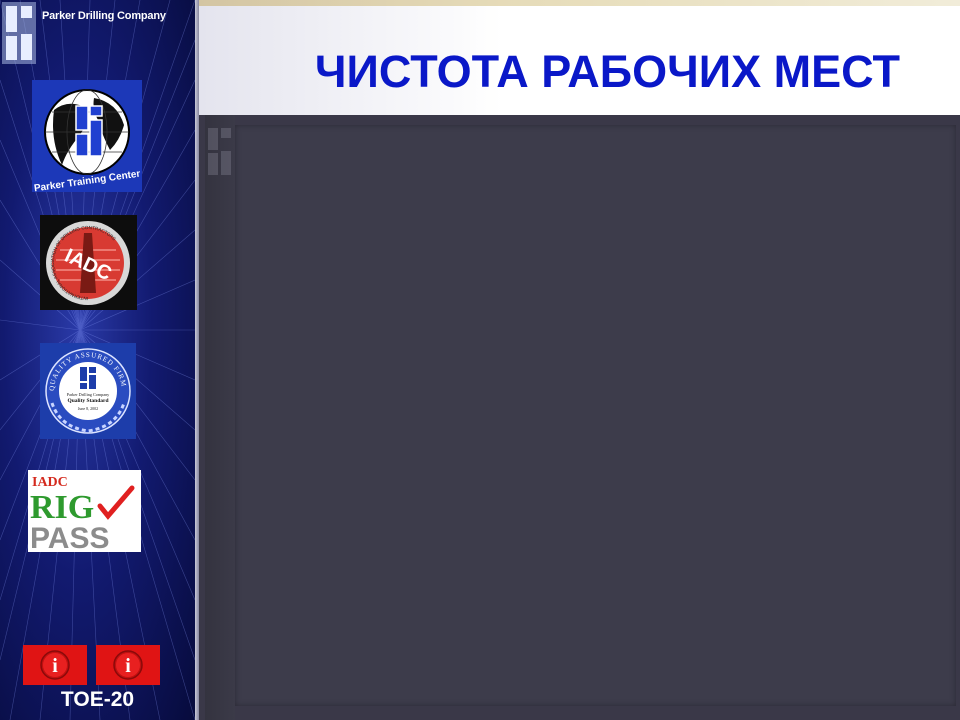 Image resolution: width=960 pixels, height=720 pixels. What do you see at coordinates (97, 699) in the screenshot?
I see `course-code: TOE-20` at bounding box center [97, 699].